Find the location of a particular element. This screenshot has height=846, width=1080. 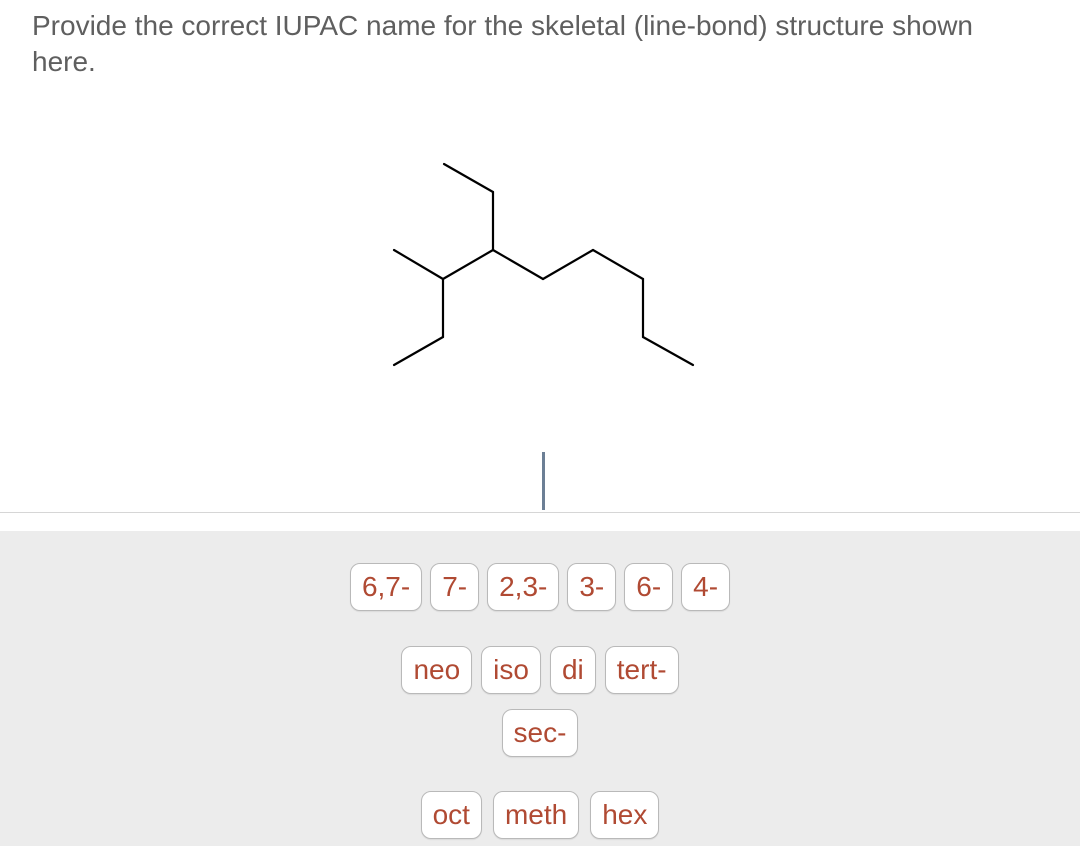

prefix-tiles-row-2: sec- is located at coordinates (540, 733).